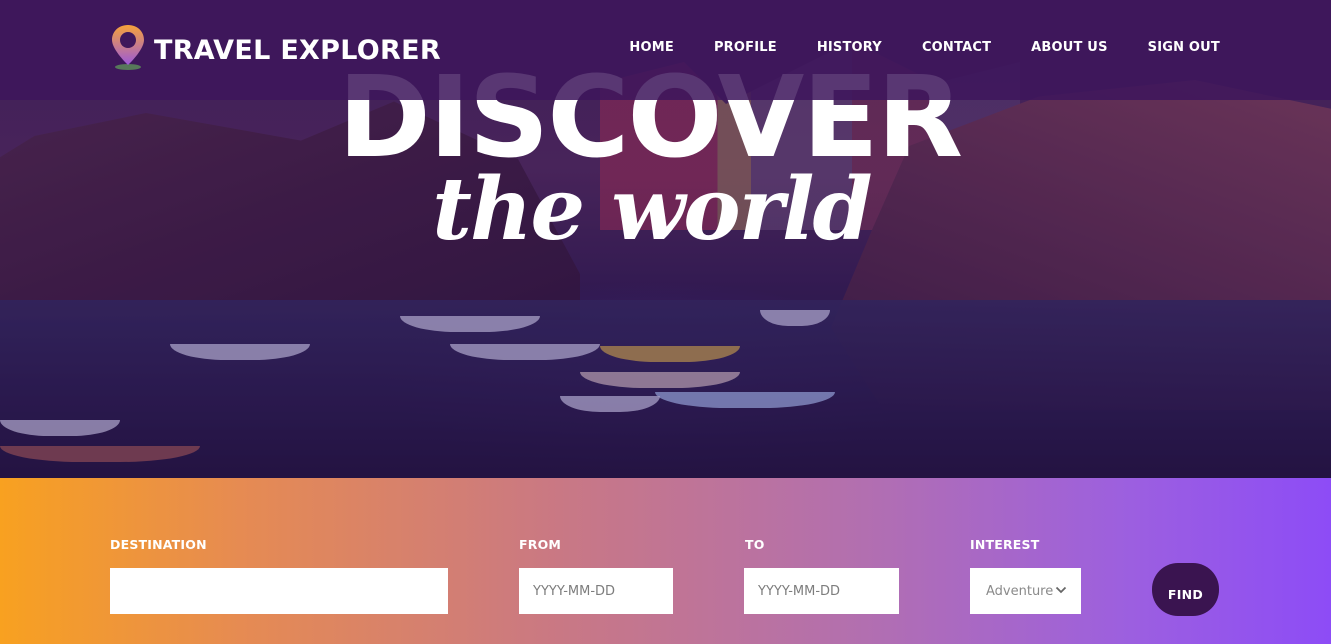  What do you see at coordinates (652, 209) in the screenshot?
I see `hero-tagline: the world` at bounding box center [652, 209].